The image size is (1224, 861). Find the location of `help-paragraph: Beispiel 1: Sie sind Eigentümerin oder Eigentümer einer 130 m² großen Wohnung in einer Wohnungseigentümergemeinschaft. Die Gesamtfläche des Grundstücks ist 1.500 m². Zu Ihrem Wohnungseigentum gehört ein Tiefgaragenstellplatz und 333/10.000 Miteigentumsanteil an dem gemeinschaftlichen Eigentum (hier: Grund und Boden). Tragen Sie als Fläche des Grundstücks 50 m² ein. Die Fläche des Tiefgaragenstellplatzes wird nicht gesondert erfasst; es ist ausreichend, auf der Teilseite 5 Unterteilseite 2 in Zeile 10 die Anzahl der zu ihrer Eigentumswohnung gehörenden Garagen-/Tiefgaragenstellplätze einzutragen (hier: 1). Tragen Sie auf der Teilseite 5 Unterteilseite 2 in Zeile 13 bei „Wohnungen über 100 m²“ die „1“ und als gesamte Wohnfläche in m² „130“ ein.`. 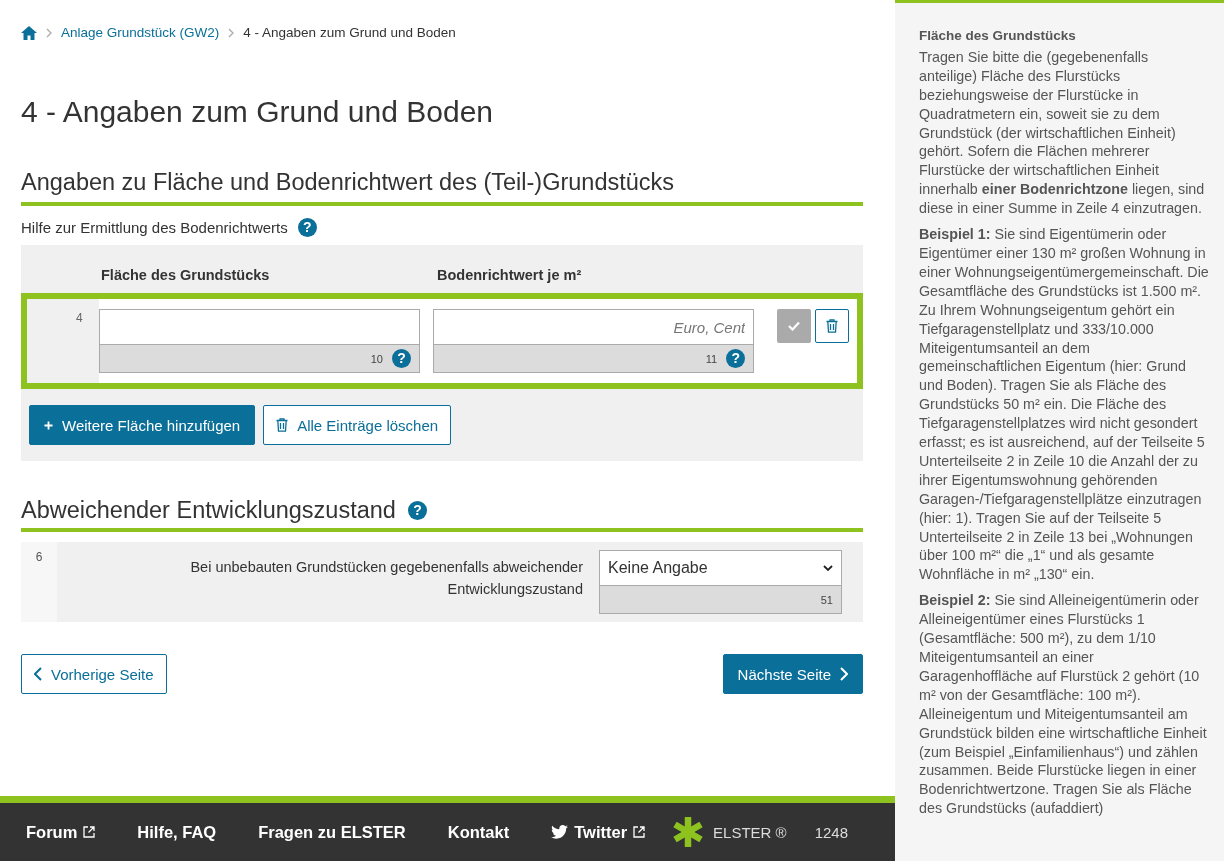

help-paragraph: Beispiel 1: Sie sind Eigentümerin oder Eigentümer einer 130 m² großen Wohnung in einer Wohnungseigentümergemeinschaft. Die Gesamtfläche des Grundstücks ist 1.500 m². Zu Ihrem Wohnungseigentum gehört ein Tiefgaragenstellplatz und 333/10.000 Miteigentumsanteil an dem gemeinschaftlichen Eigentum (hier: Grund und Boden). Tragen Sie als Fläche des Grundstücks 50 m² ein. Die Fläche des Tiefgaragenstellplatzes wird nicht gesondert erfasst; es ist ausreichend, auf der Teilseite 5 Unterteilseite 2 in Zeile 10 die Anzahl der zu ihrer Eigentumswohnung gehörenden Garagen-/Tiefgaragenstellplätze einzutragen (hier: 1). Tragen Sie auf der Teilseite 5 Unterteilseite 2 in Zeile 13 bei „Wohnungen über 100 m²“ die „1“ und als gesamte Wohnfläche in m² „130“ ein. is located at coordinates (1064, 405).